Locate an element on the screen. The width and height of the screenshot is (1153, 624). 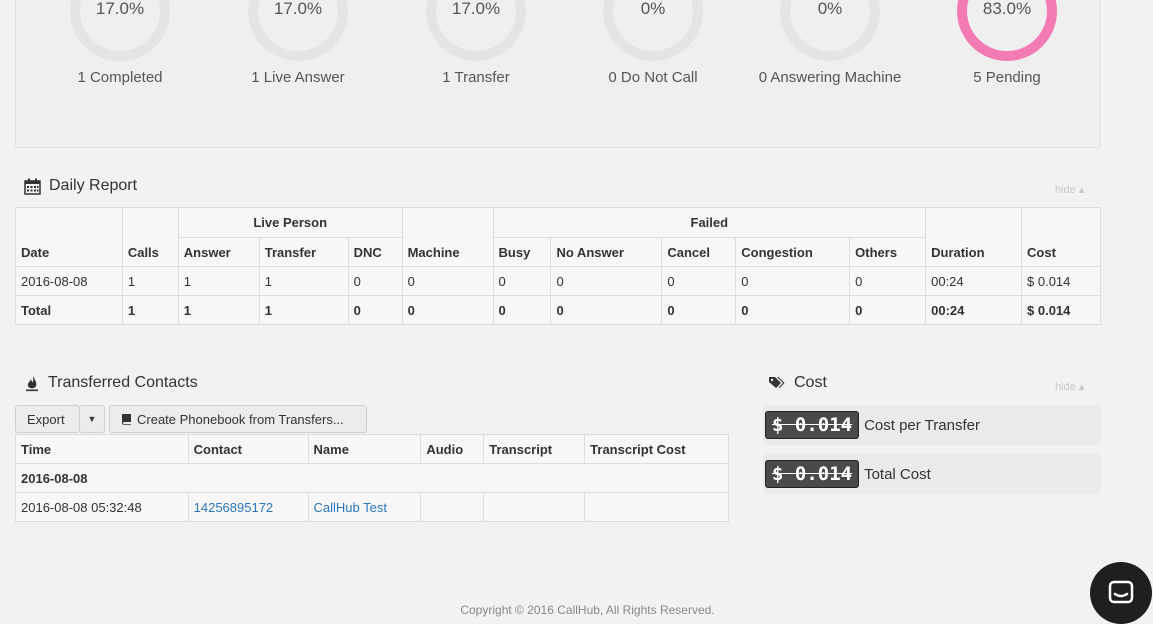
col-contact: Contact is located at coordinates (248, 449).